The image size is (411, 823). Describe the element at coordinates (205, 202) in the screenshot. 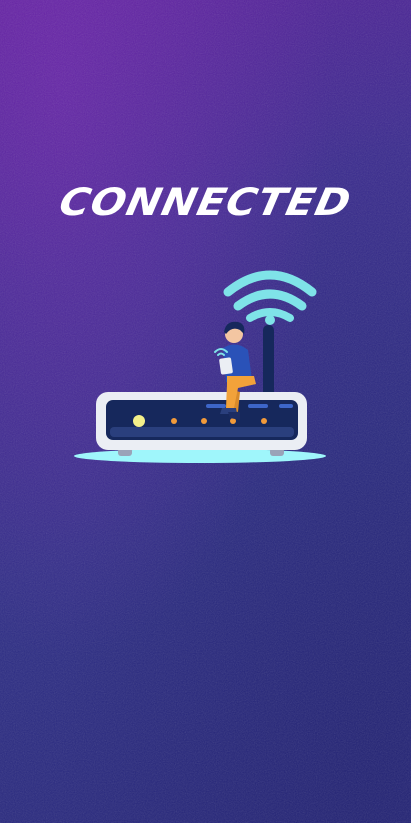

I see `connection-status-title: CONNECTED` at that location.